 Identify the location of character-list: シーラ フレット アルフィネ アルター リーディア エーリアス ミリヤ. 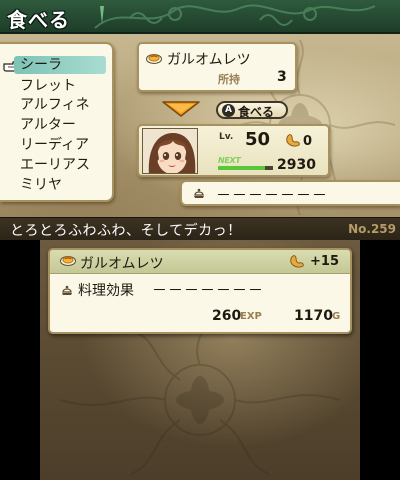
(57, 122).